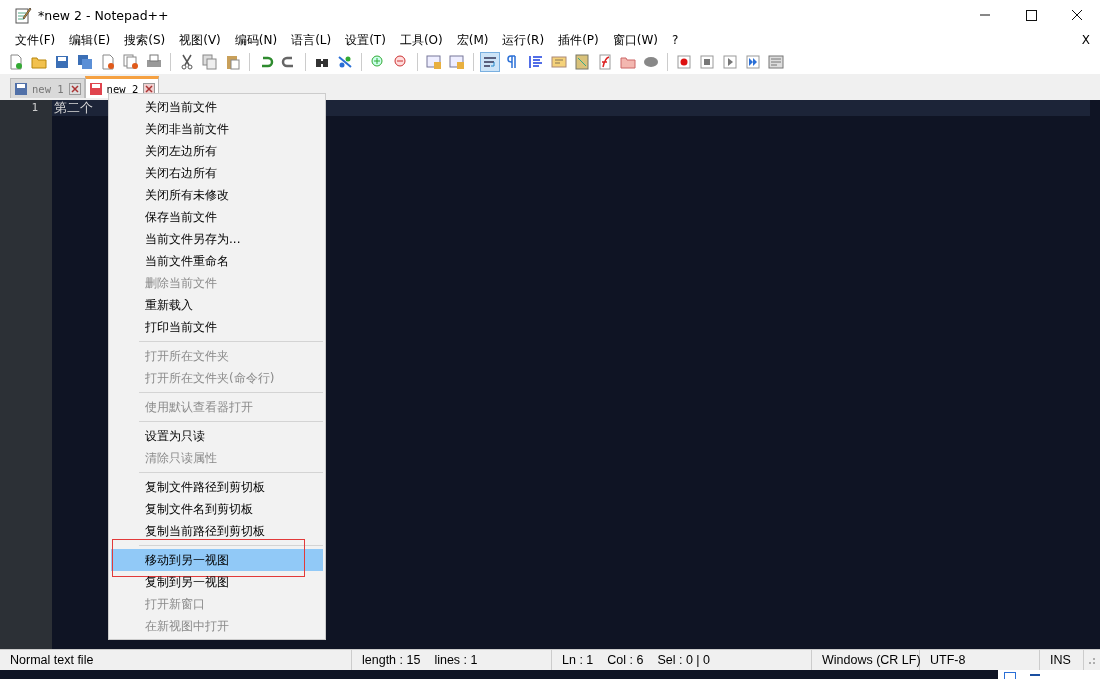 This screenshot has height=679, width=1100. What do you see at coordinates (948, 660) in the screenshot?
I see `status-text: UTF-8` at bounding box center [948, 660].